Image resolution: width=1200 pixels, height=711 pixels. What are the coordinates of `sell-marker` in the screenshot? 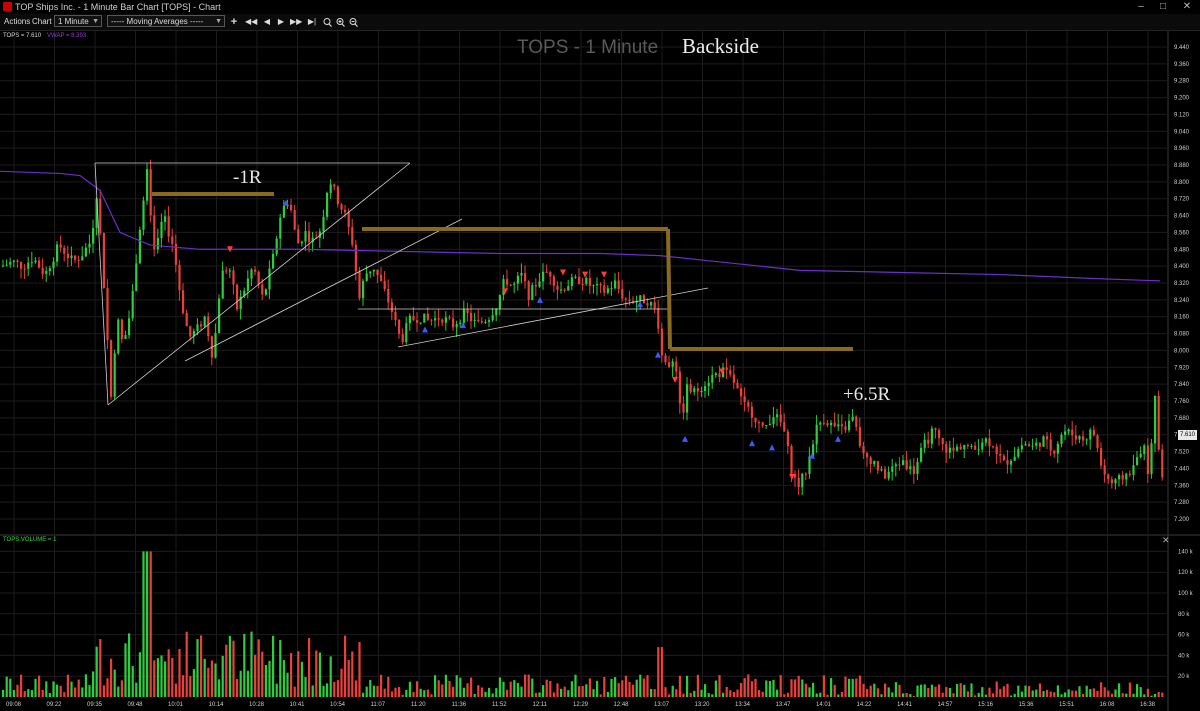 It's located at (563, 272).